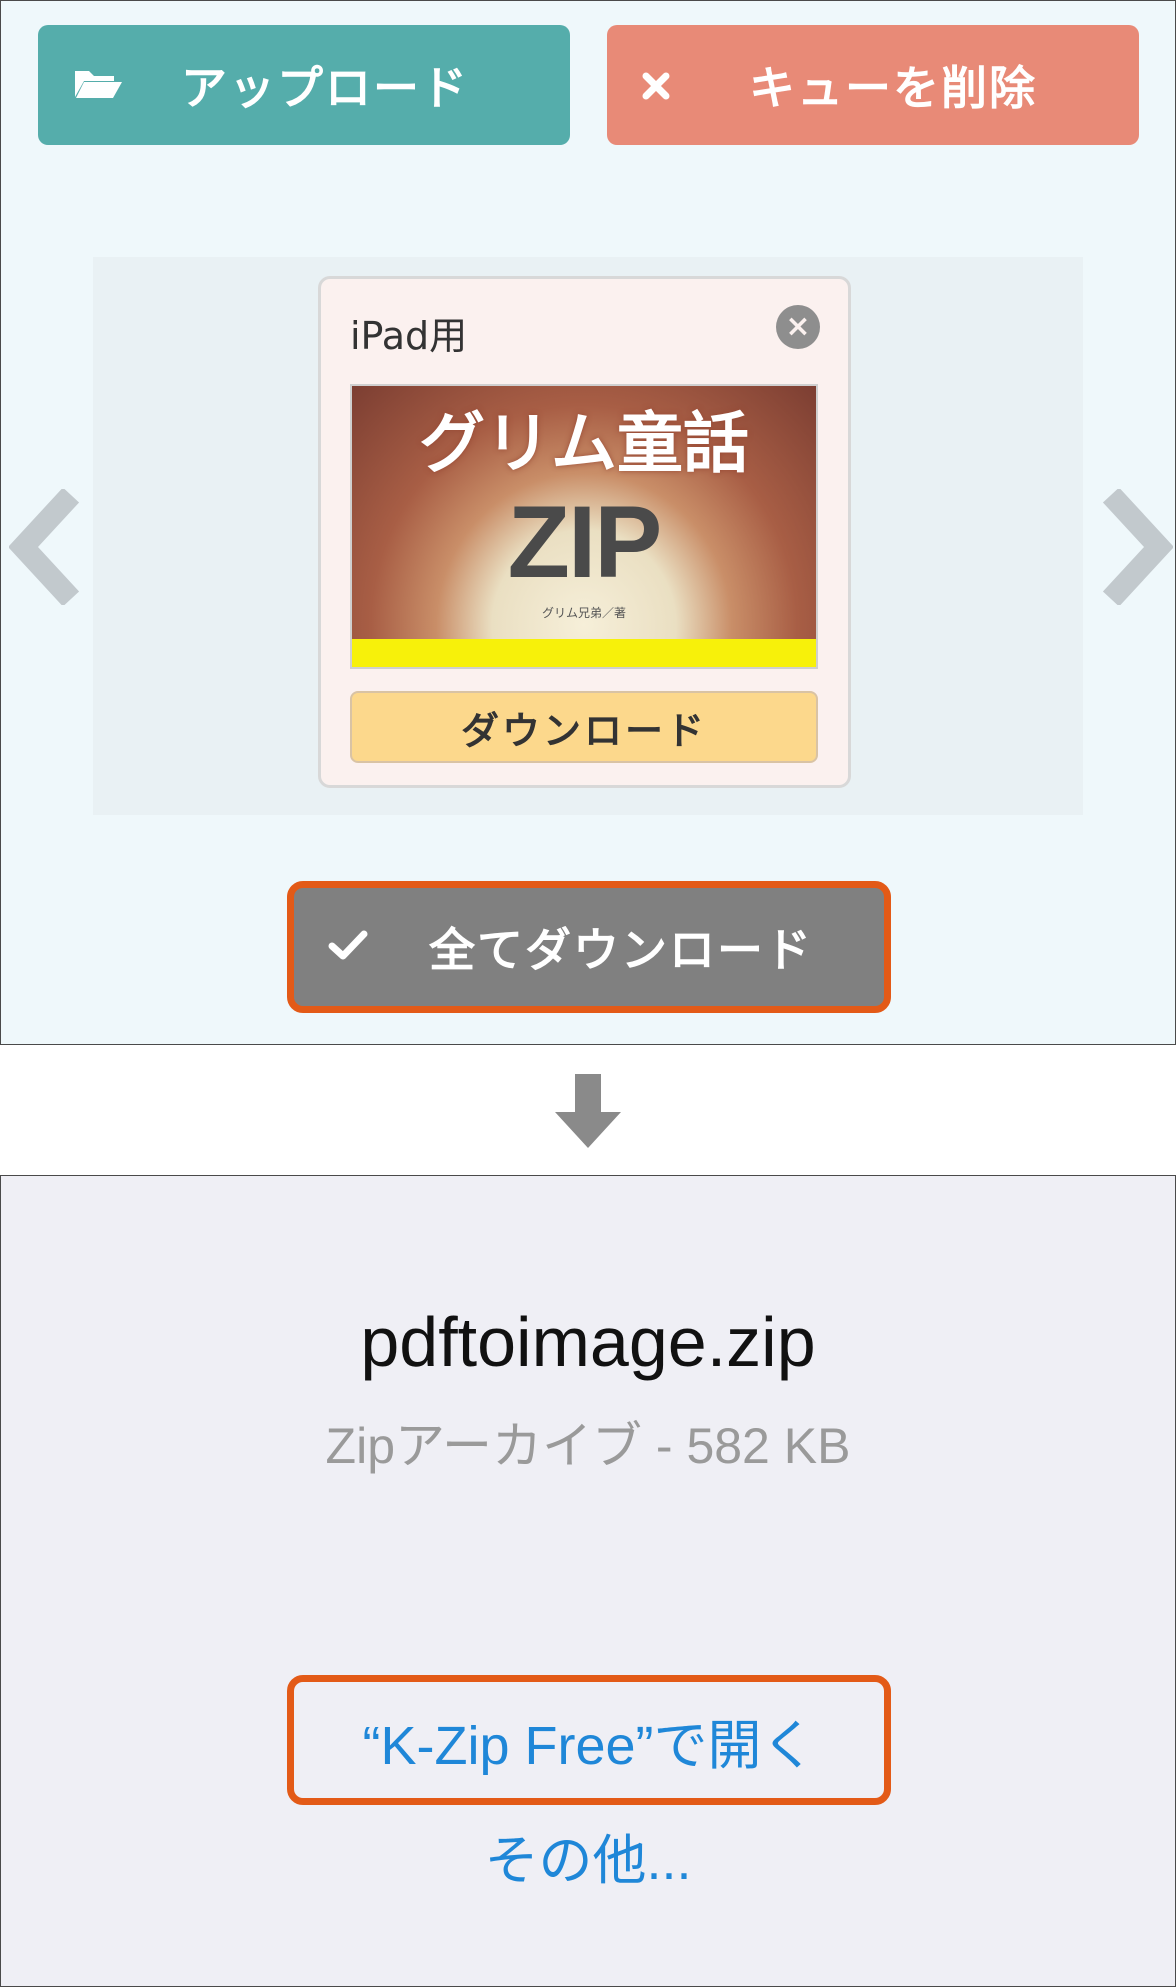 This screenshot has height=1987, width=1176. What do you see at coordinates (585, 542) in the screenshot?
I see `cover-zip-text: ZIP` at bounding box center [585, 542].